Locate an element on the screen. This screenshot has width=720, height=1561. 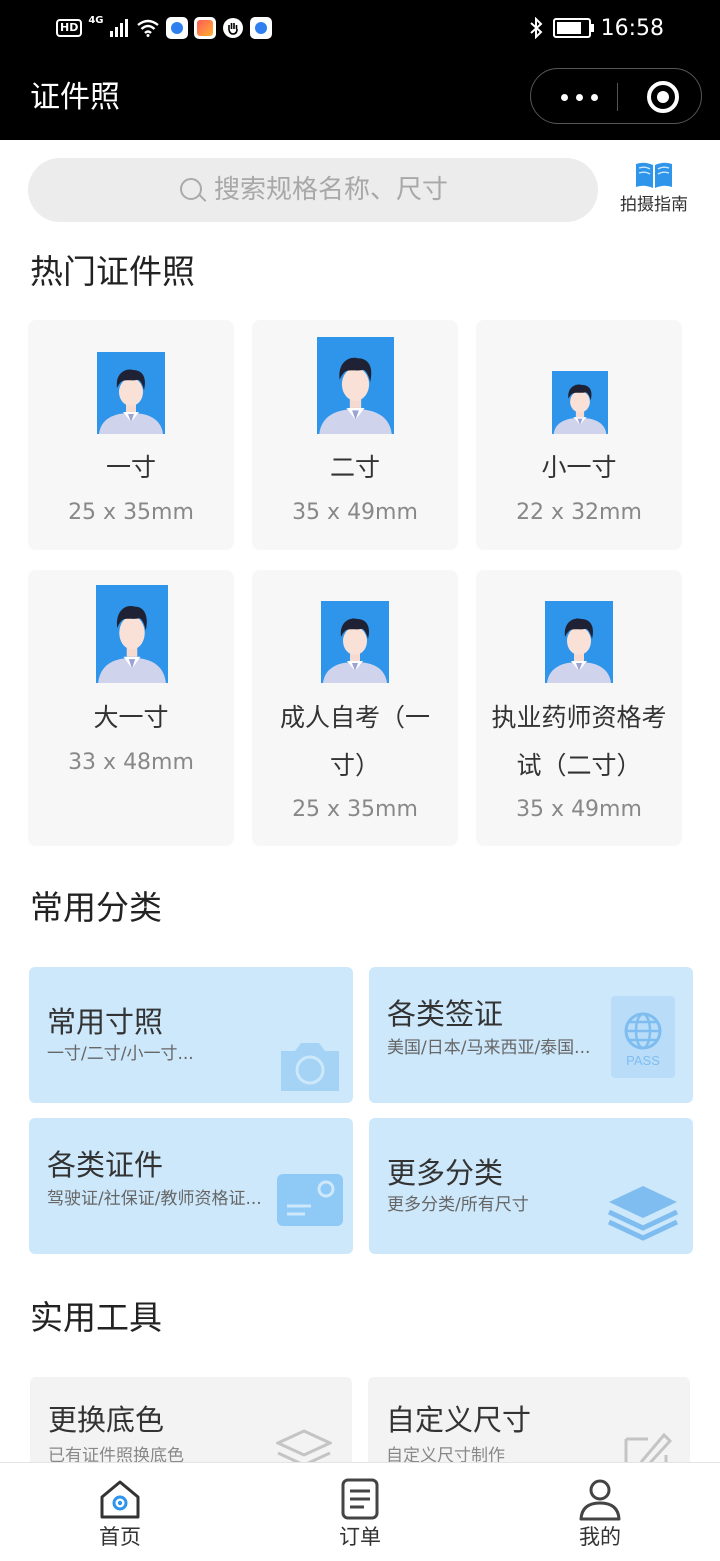
mini-program-capsule is located at coordinates (616, 96).